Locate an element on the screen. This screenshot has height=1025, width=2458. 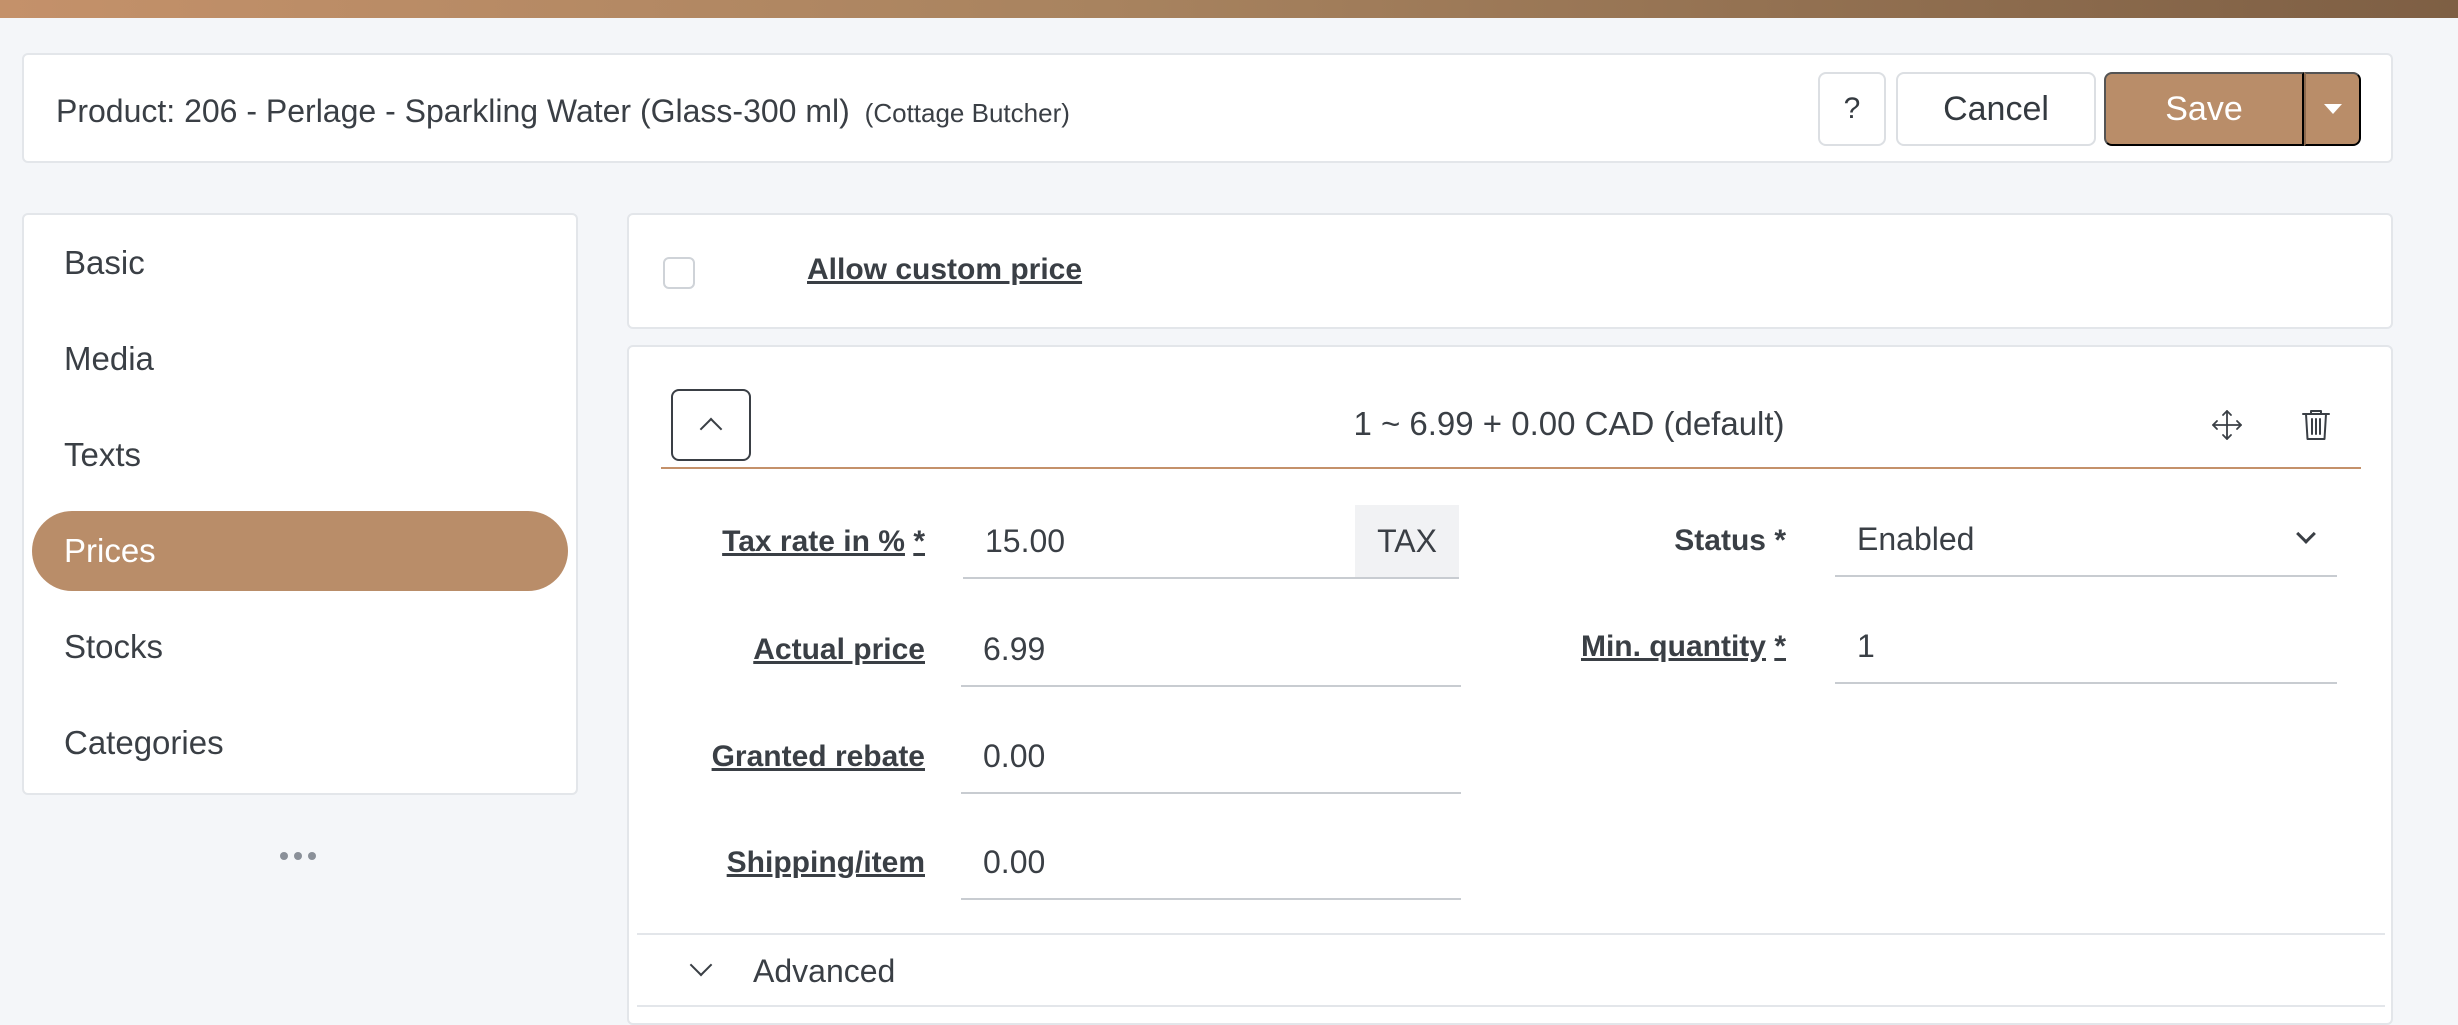
sidebar-item-prices: Prices is located at coordinates (300, 551).